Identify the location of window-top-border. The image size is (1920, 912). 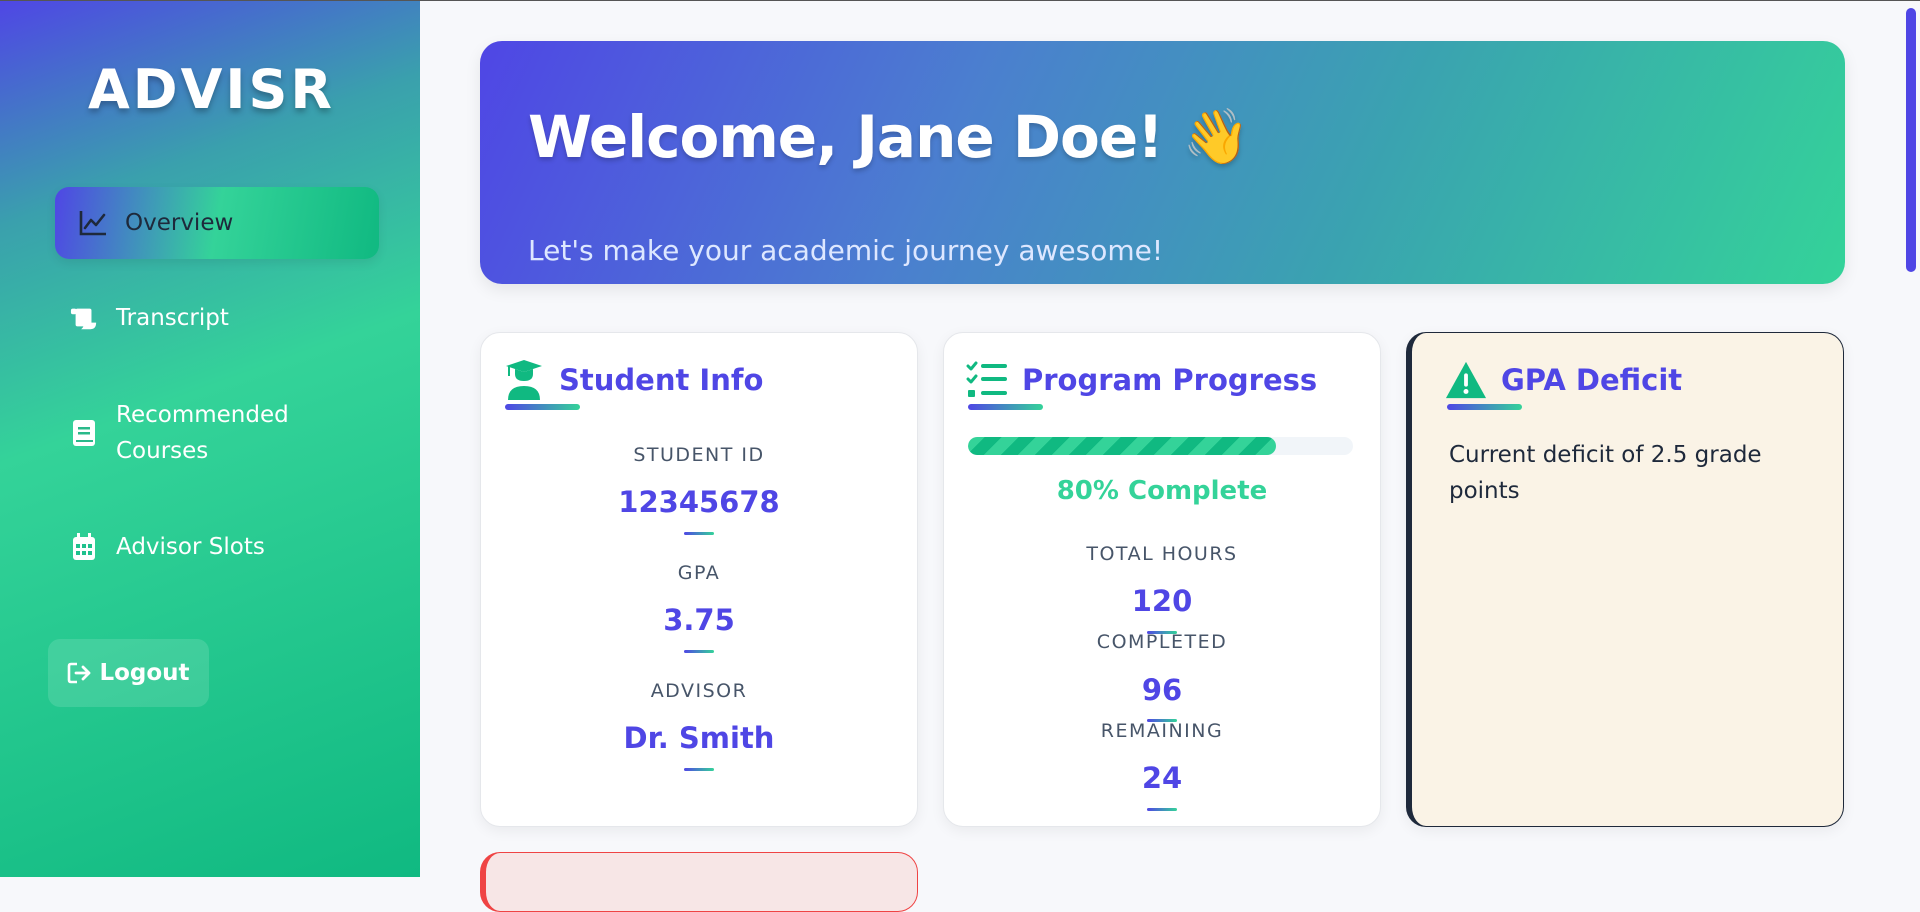
(960, 0).